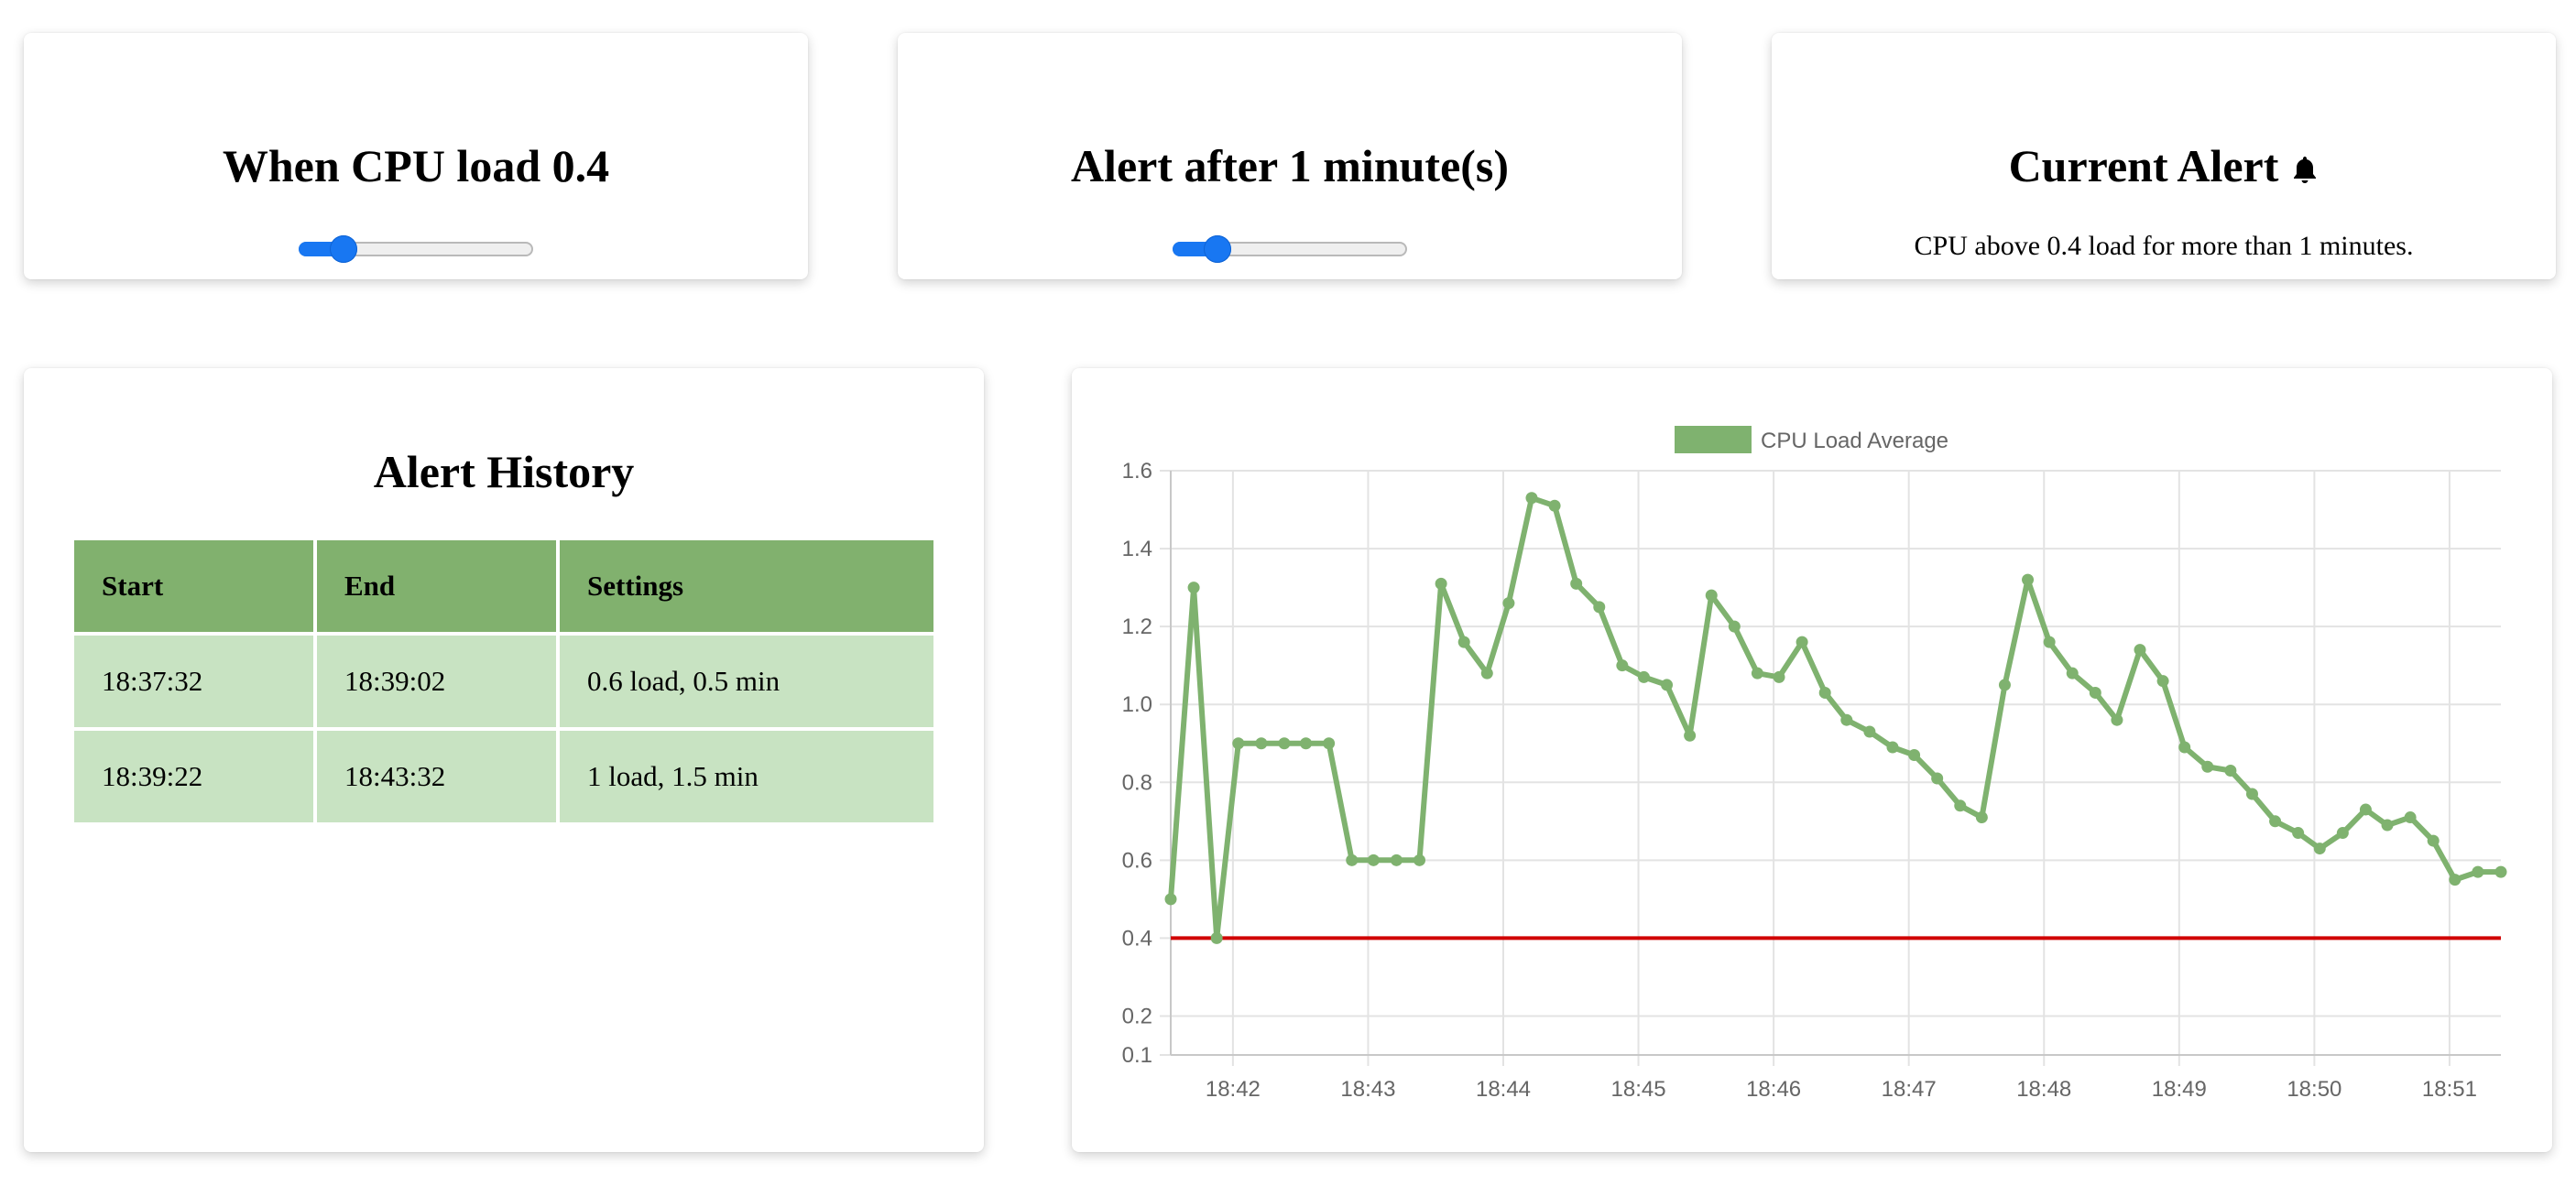  Describe the element at coordinates (746, 777) in the screenshot. I see `cell-settings: 1 load, 1.5 min` at that location.